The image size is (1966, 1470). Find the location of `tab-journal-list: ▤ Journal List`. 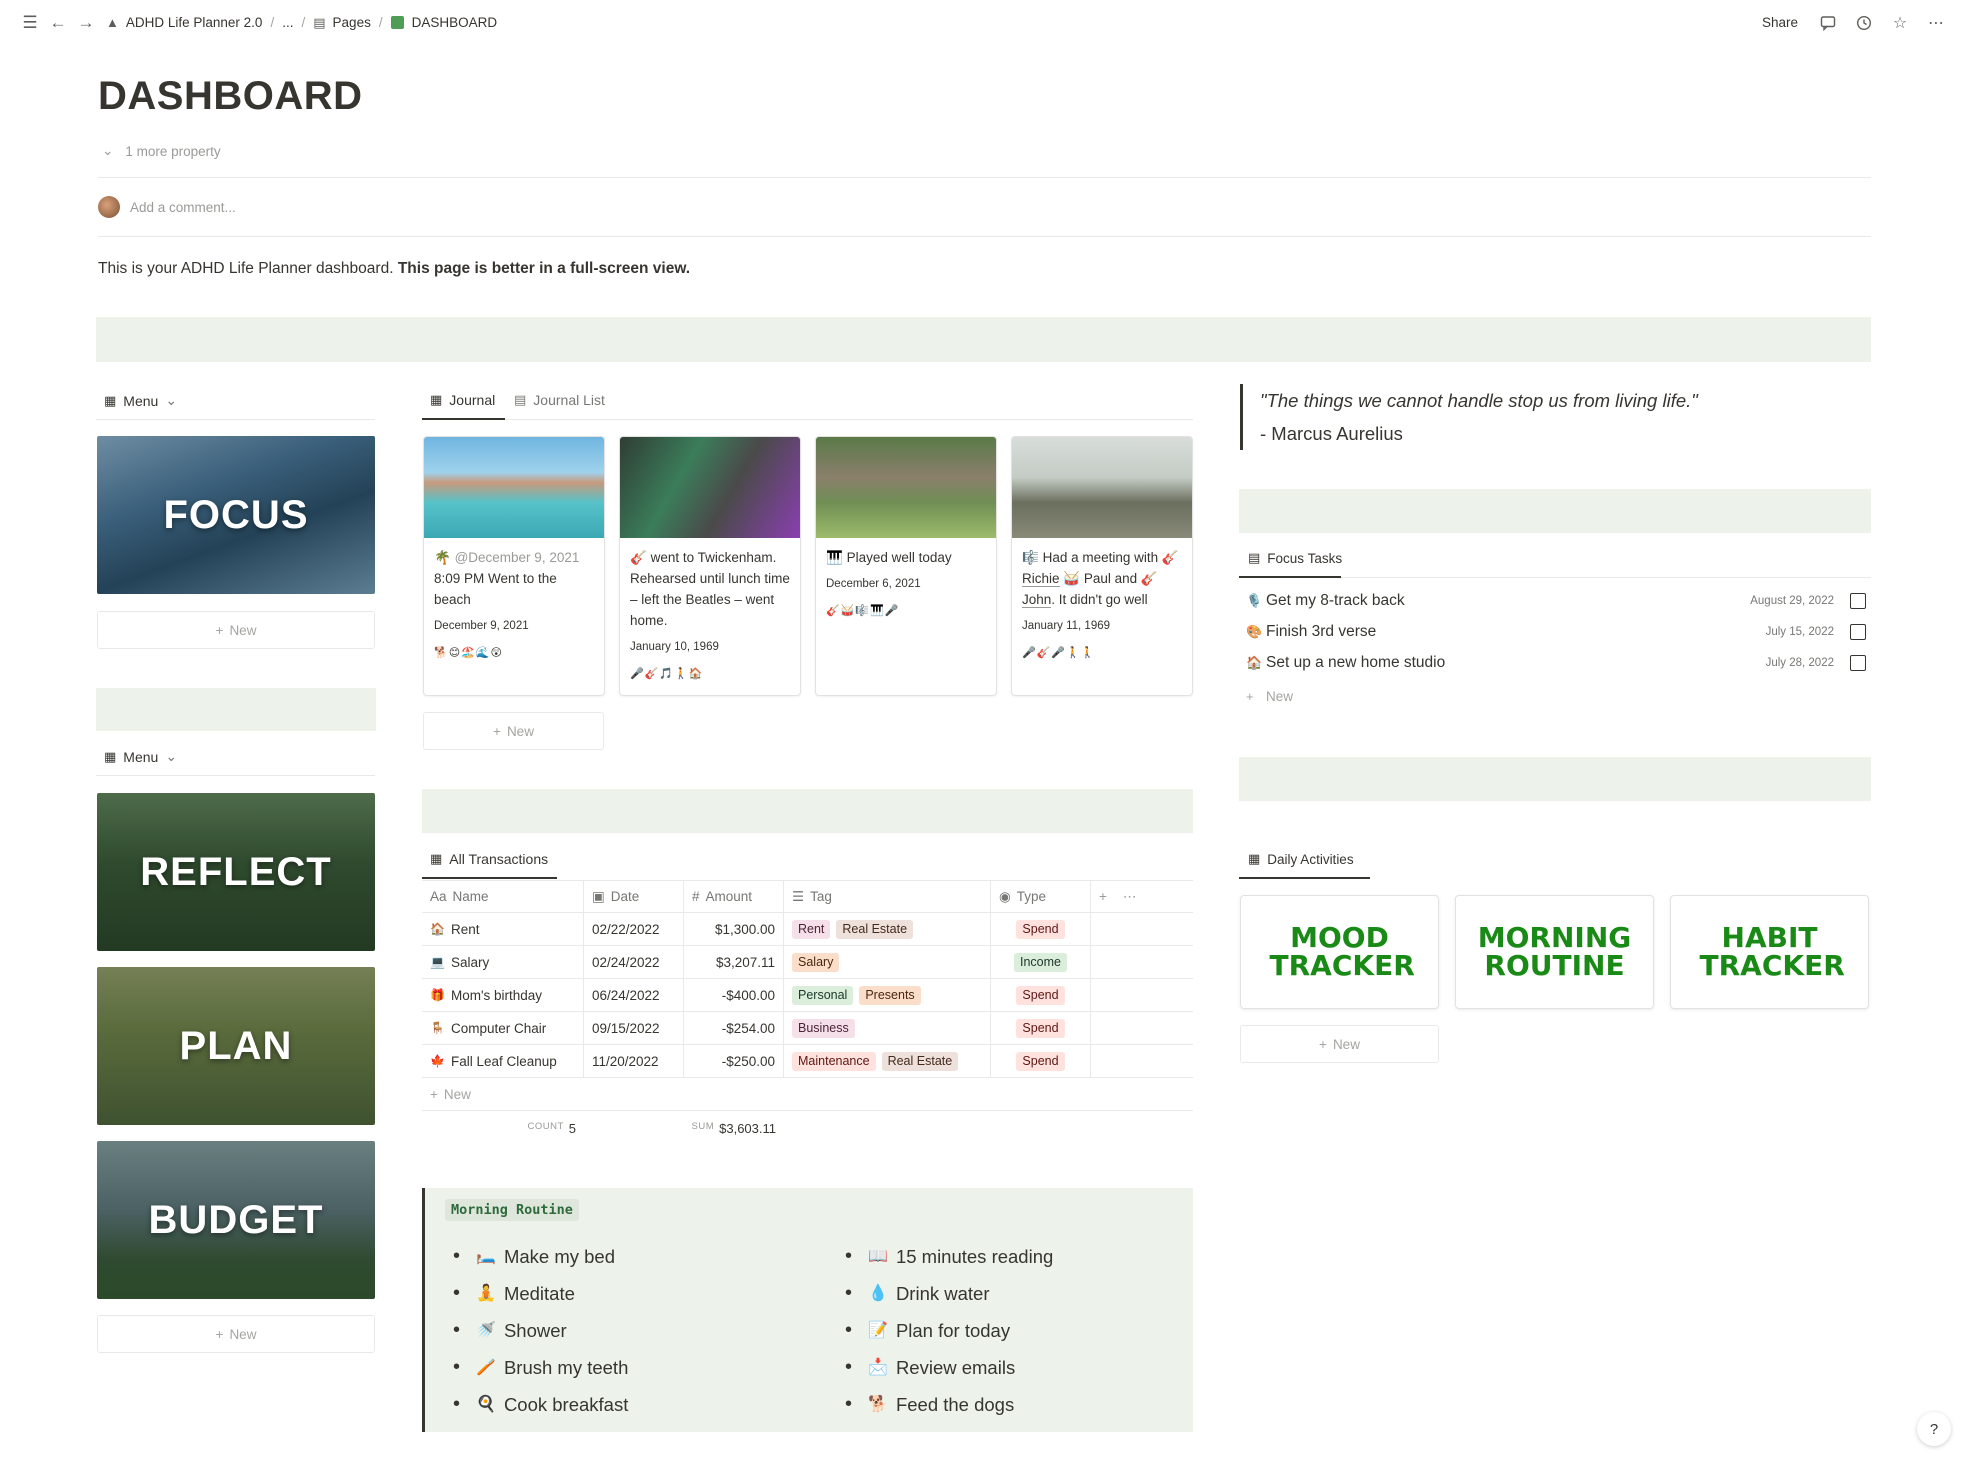

tab-journal-list: ▤ Journal List is located at coordinates (559, 400).